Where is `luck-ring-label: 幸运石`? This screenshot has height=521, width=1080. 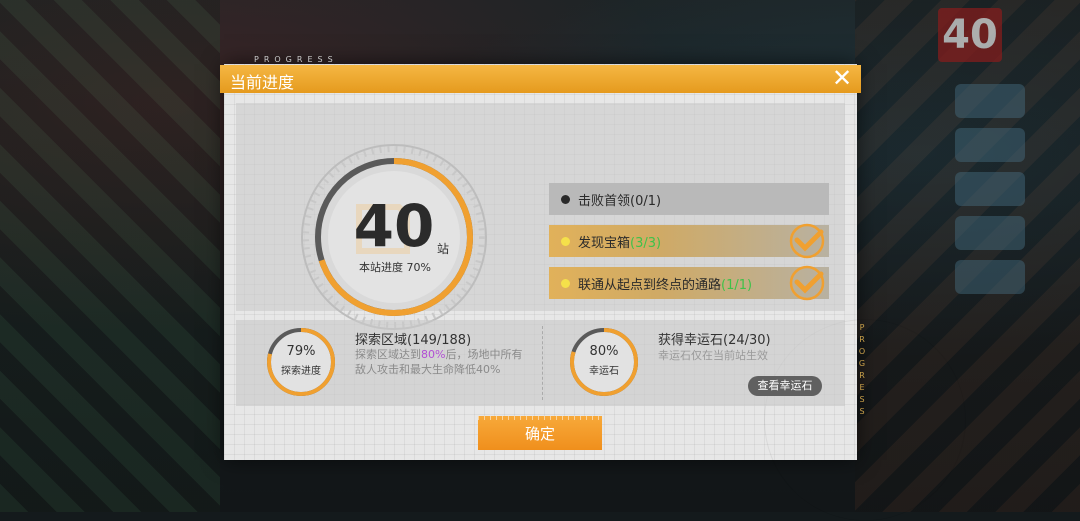
luck-ring-label: 幸运石 is located at coordinates (604, 371).